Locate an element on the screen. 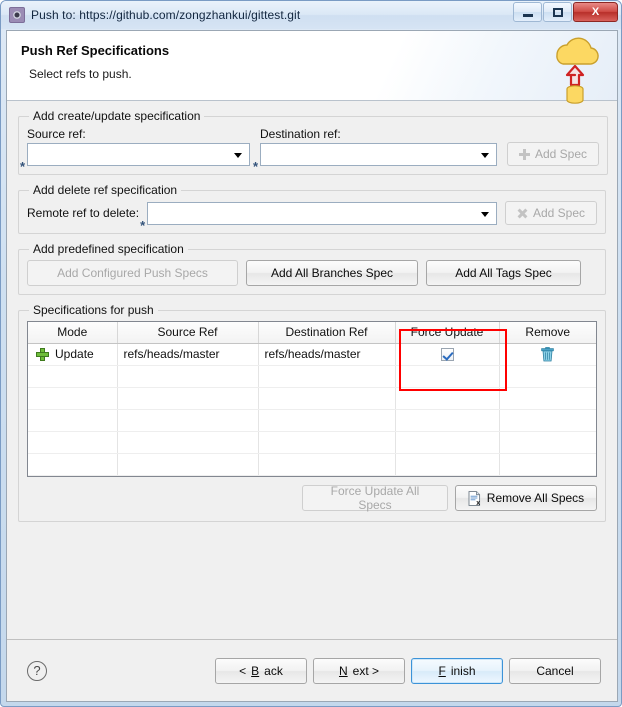 Image resolution: width=622 pixels, height=707 pixels. force-update-checkbox is located at coordinates (447, 355).